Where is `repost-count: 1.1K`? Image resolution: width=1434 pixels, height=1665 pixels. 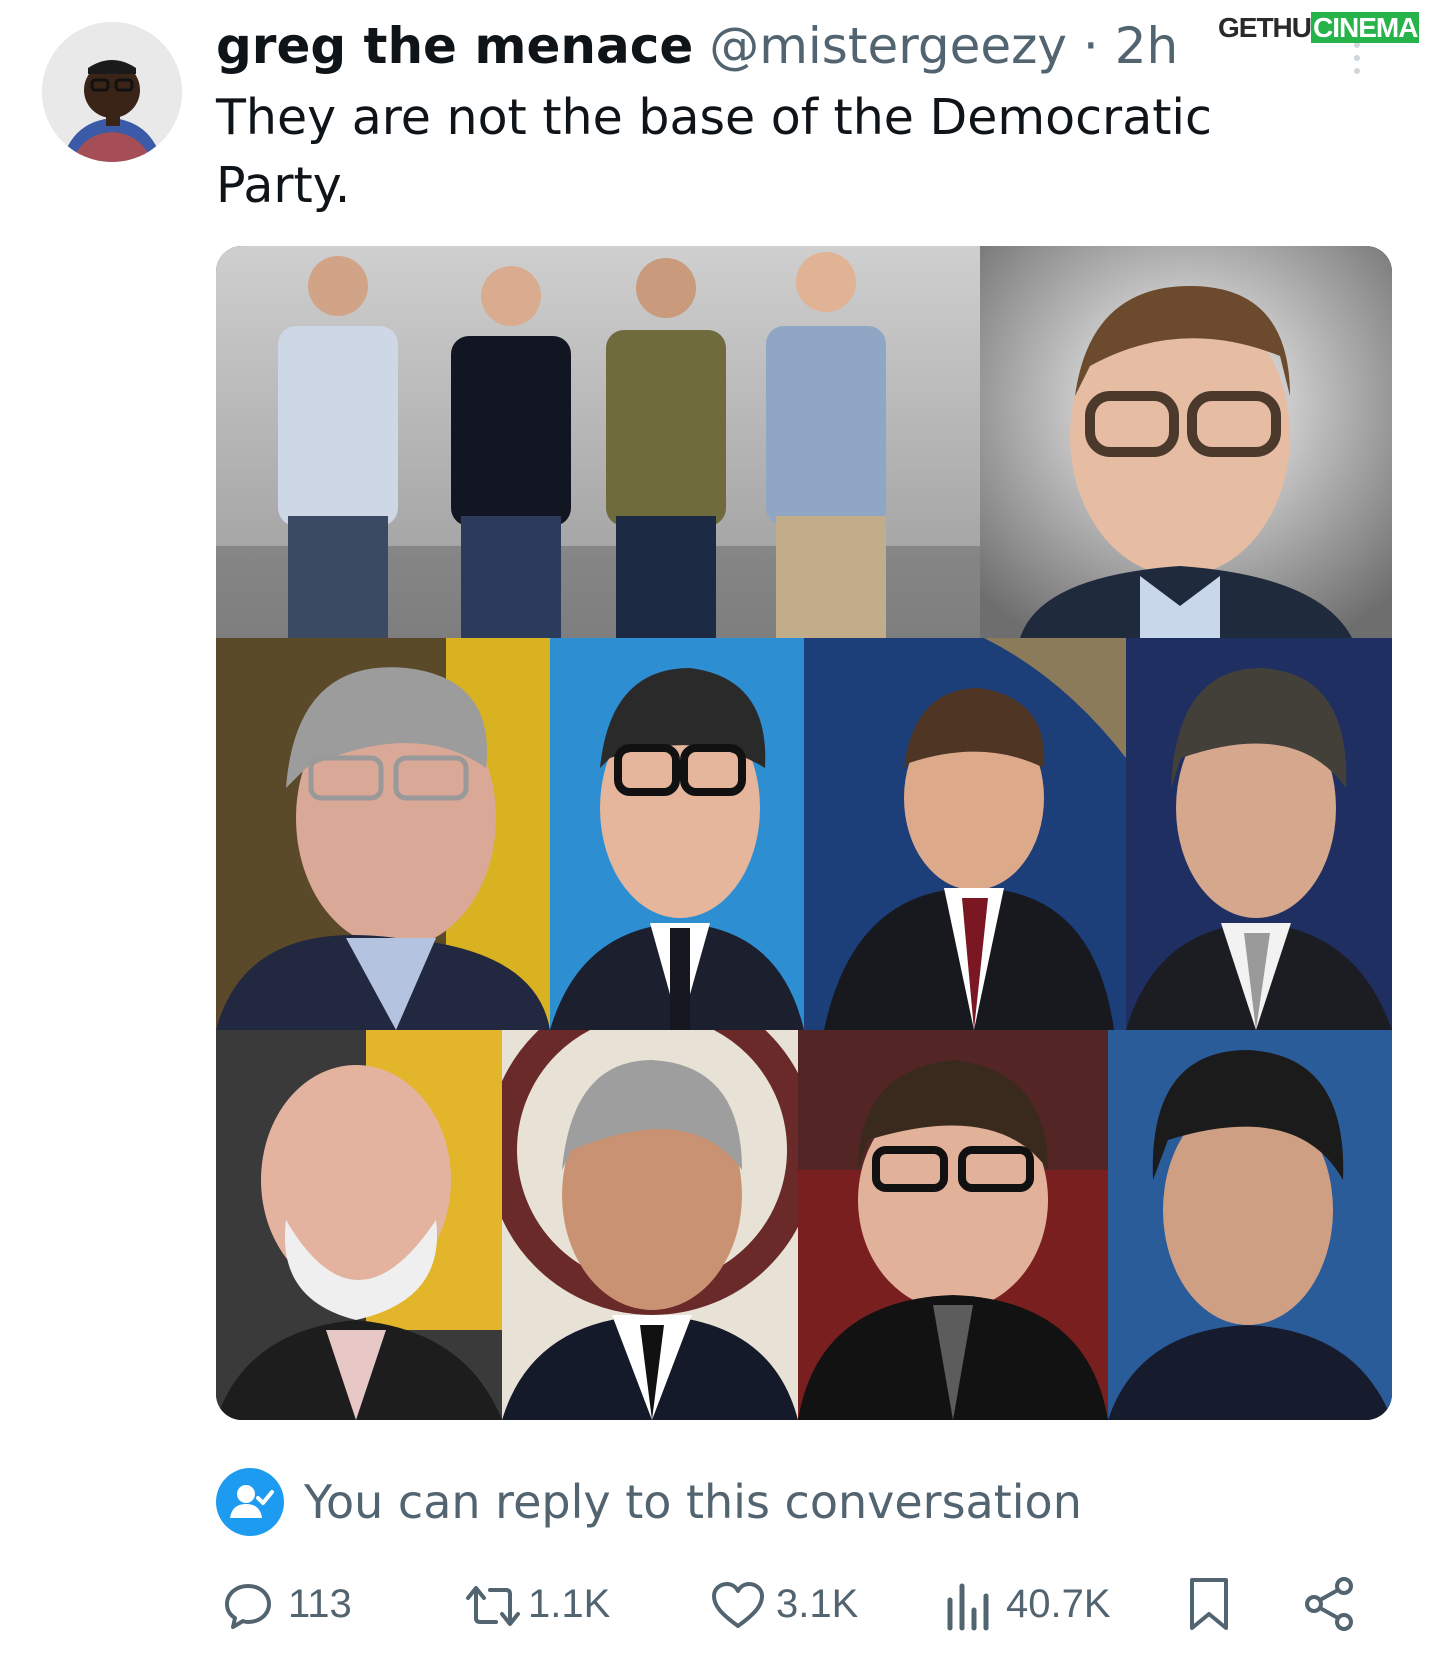
repost-count: 1.1K is located at coordinates (569, 1604).